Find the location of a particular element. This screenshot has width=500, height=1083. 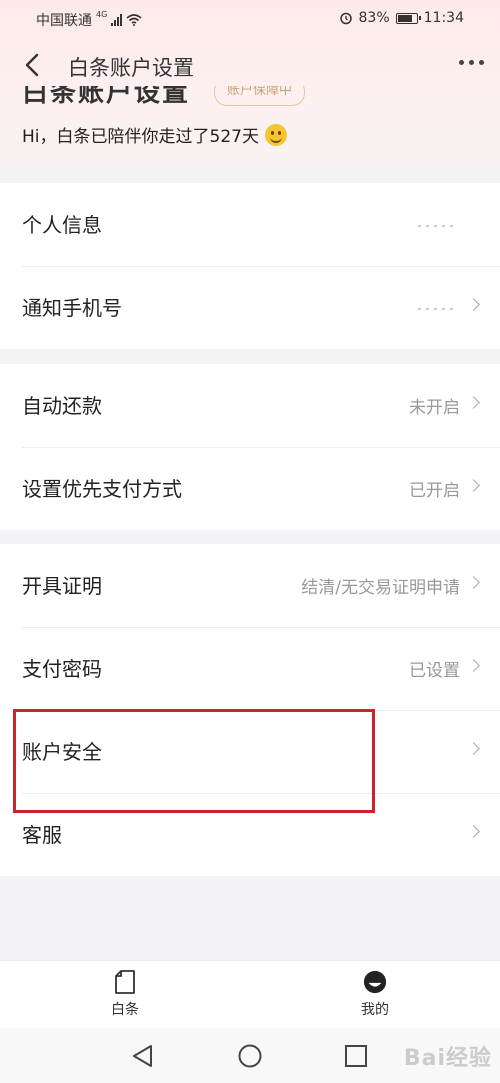

tab-label: 我的 is located at coordinates (375, 1010).